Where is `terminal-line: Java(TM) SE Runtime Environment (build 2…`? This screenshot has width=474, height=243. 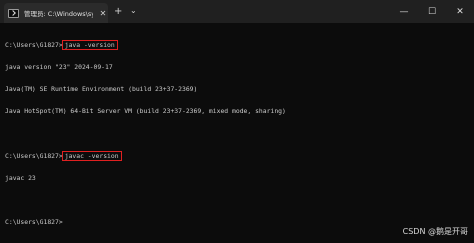
terminal-line: Java(TM) SE Runtime Environment (build 2… is located at coordinates (101, 89).